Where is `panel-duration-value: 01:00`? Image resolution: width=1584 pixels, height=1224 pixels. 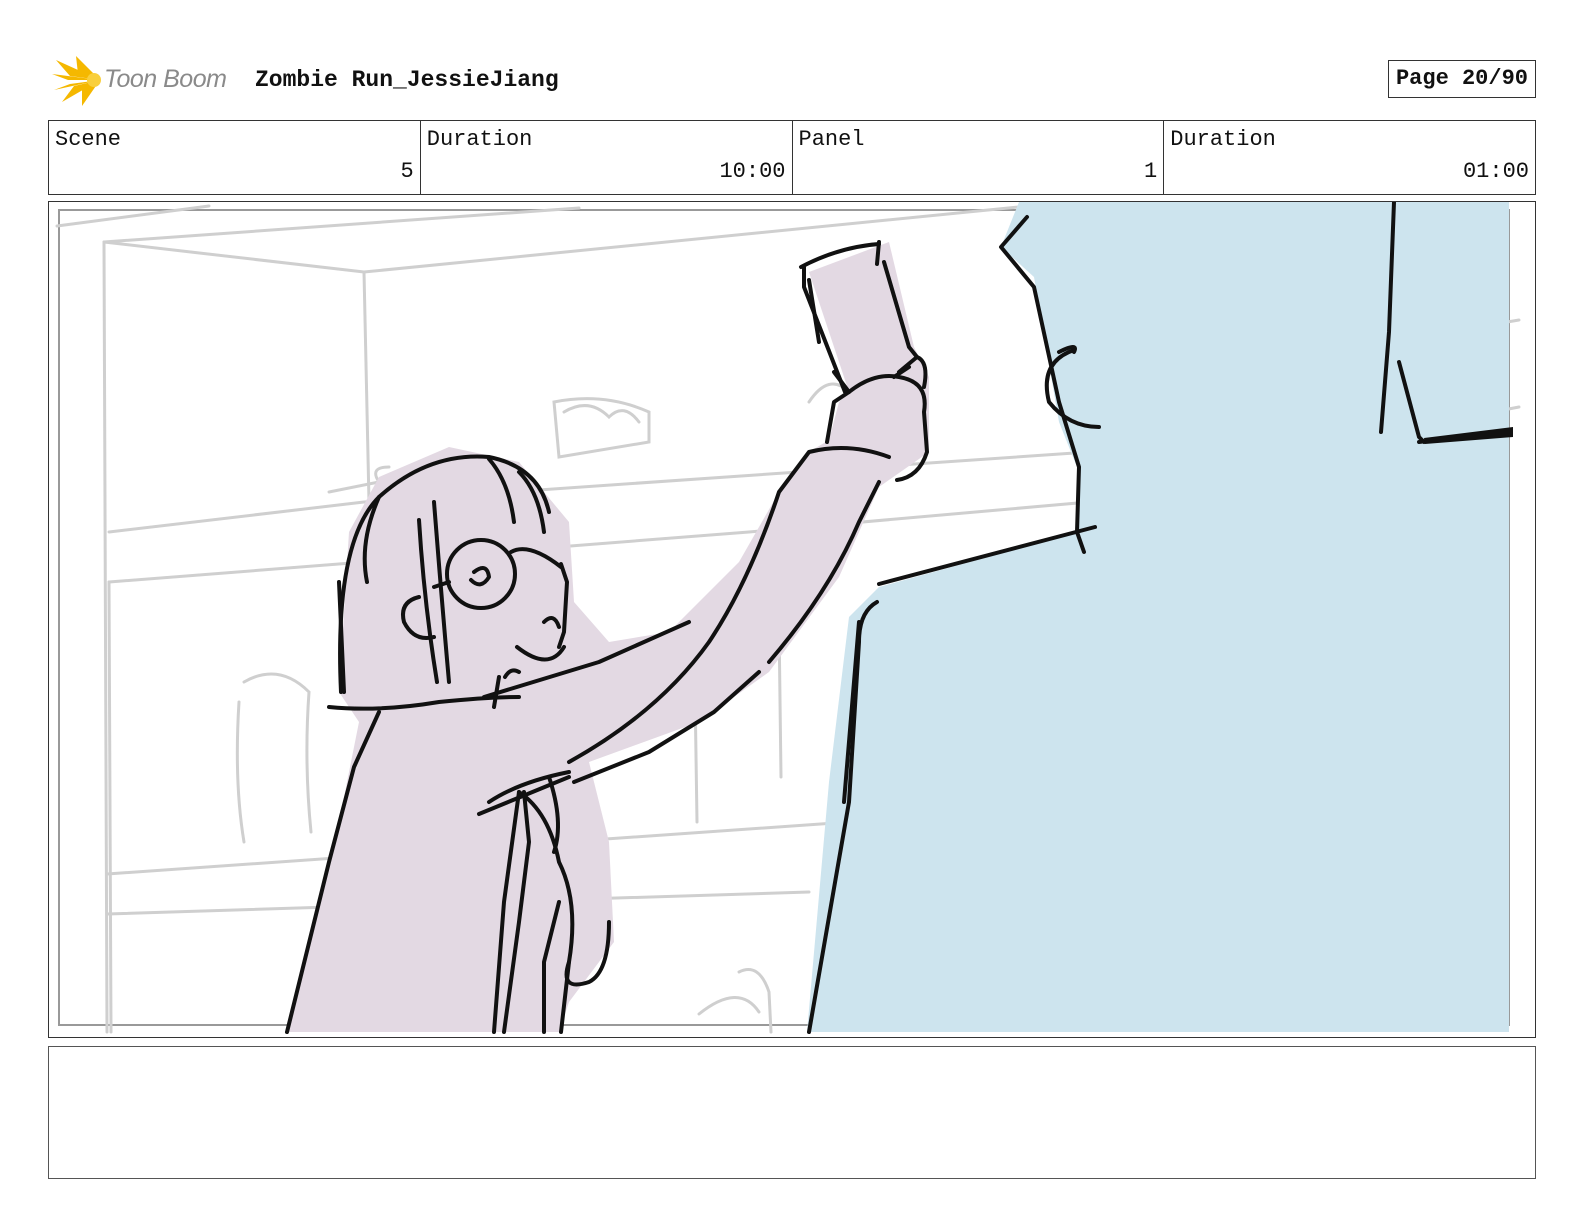
panel-duration-value: 01:00 is located at coordinates (1495, 171).